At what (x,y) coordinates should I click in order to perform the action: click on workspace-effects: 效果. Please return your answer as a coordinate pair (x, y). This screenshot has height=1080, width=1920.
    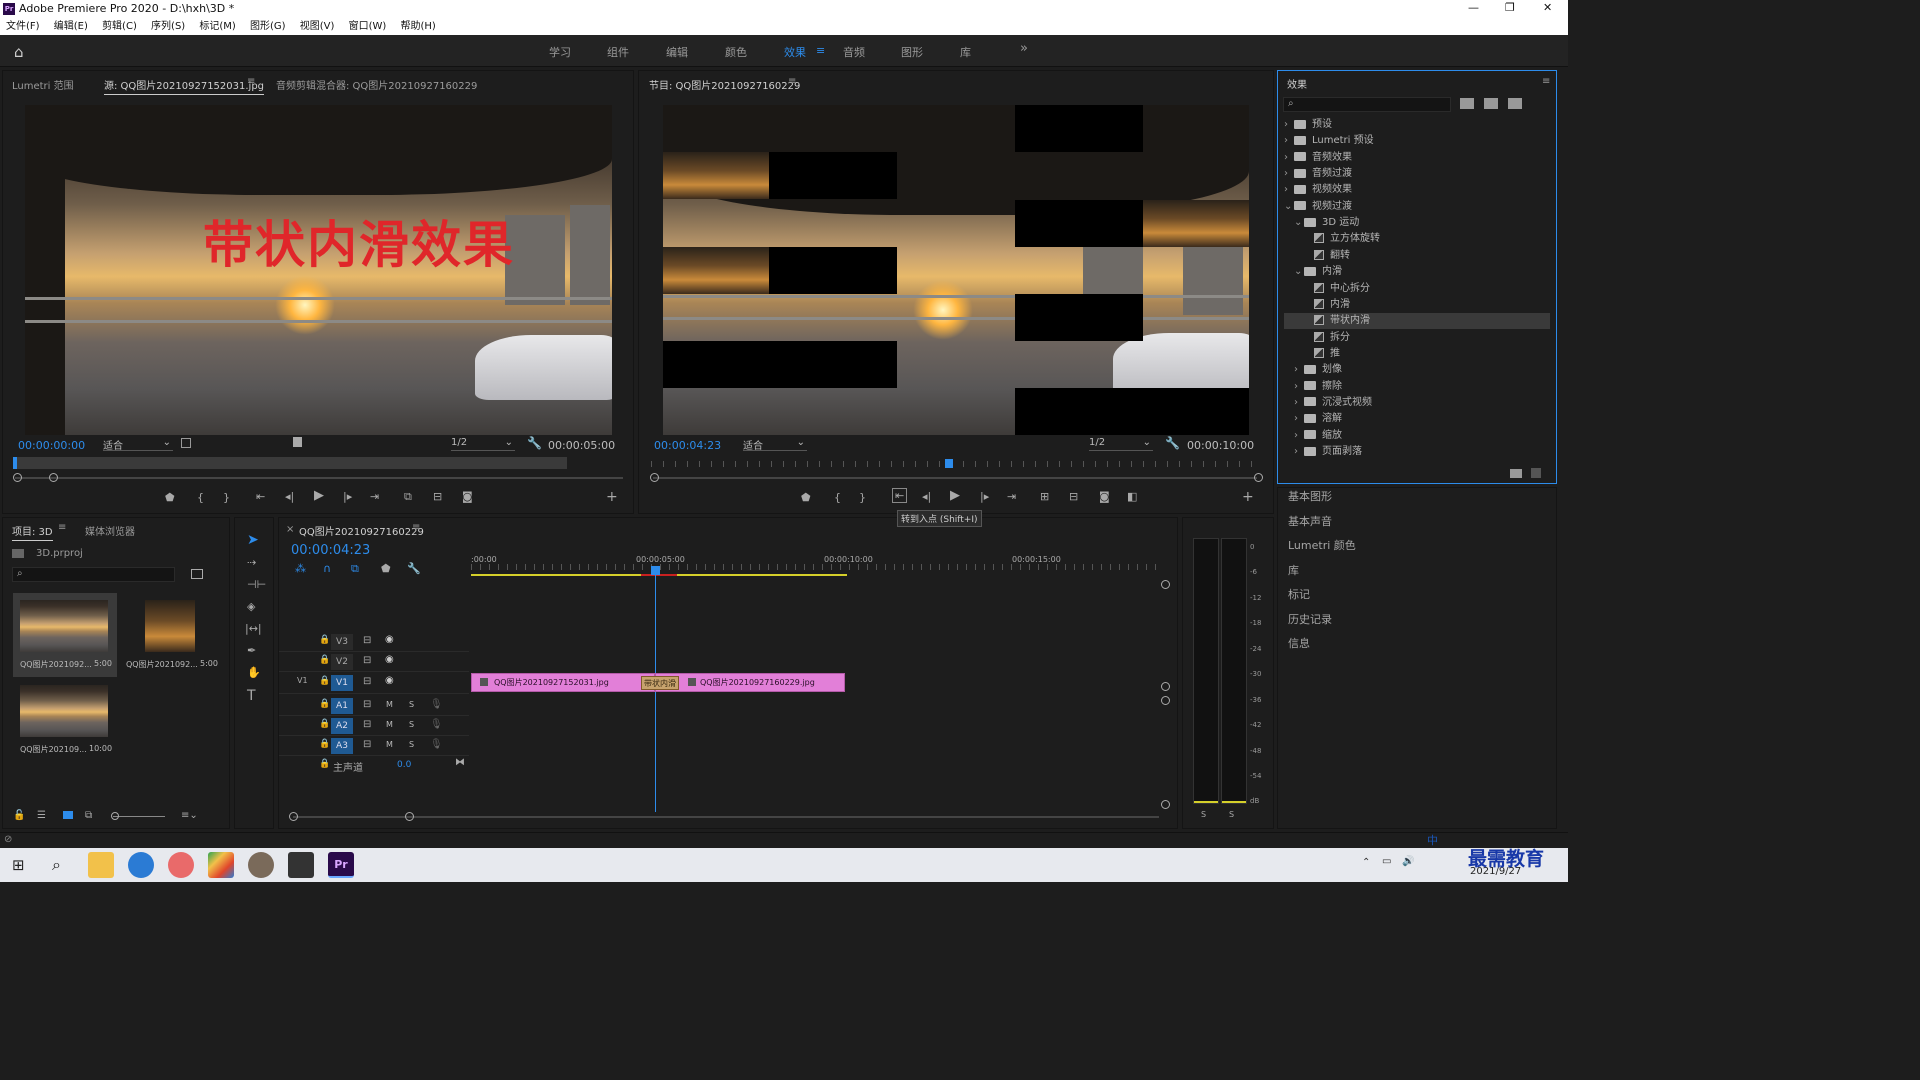
    Looking at the image, I should click on (795, 52).